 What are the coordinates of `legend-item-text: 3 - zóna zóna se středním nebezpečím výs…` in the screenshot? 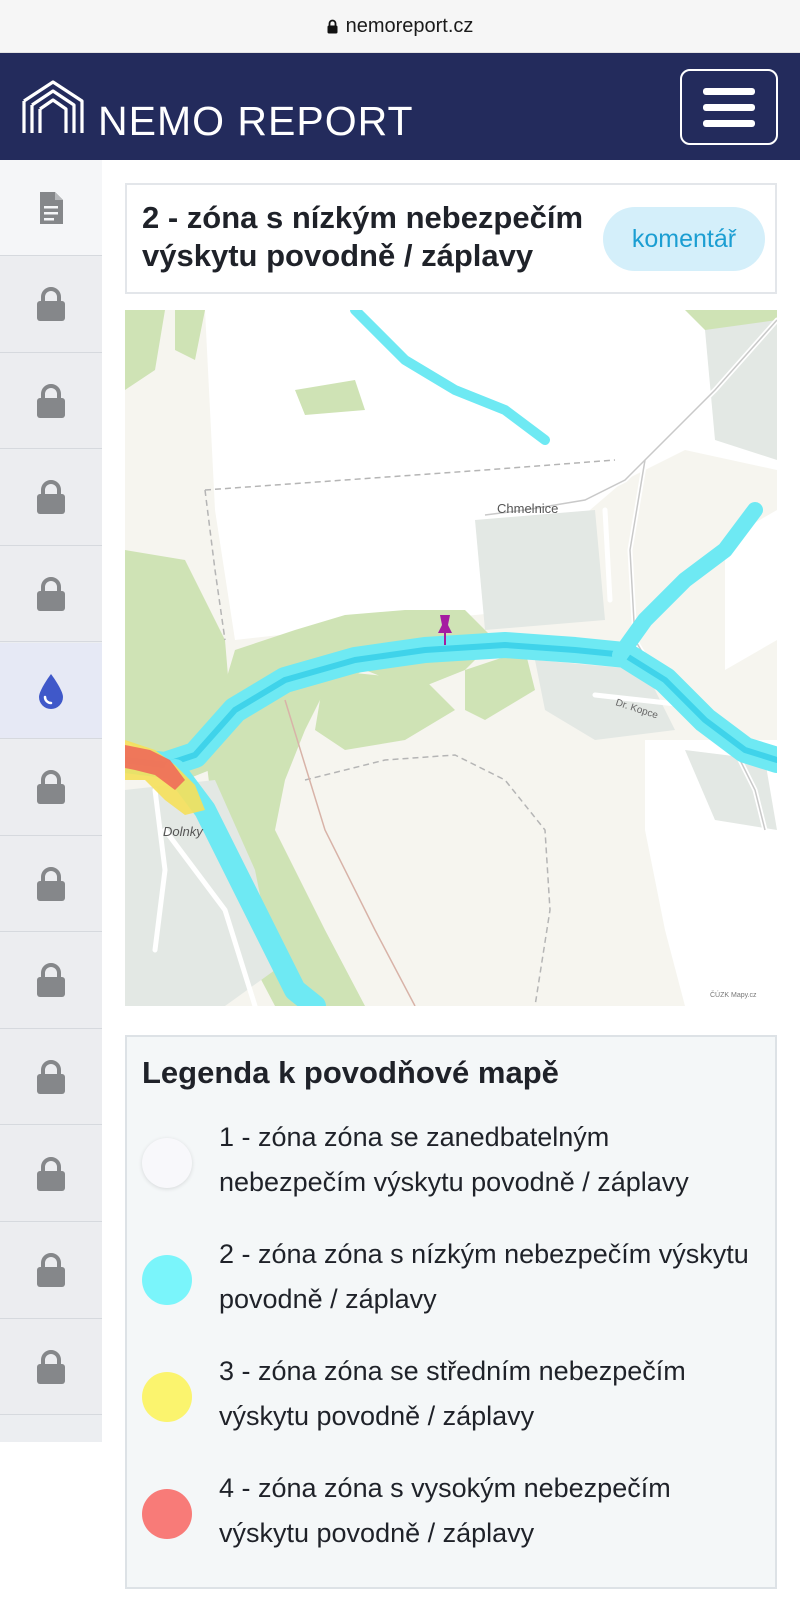 It's located at (452, 1393).